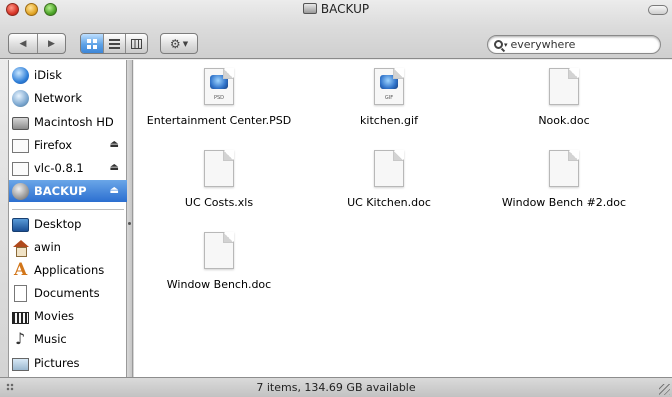  I want to click on sidebar-item-firefox: Firefox ⏏, so click(68, 145).